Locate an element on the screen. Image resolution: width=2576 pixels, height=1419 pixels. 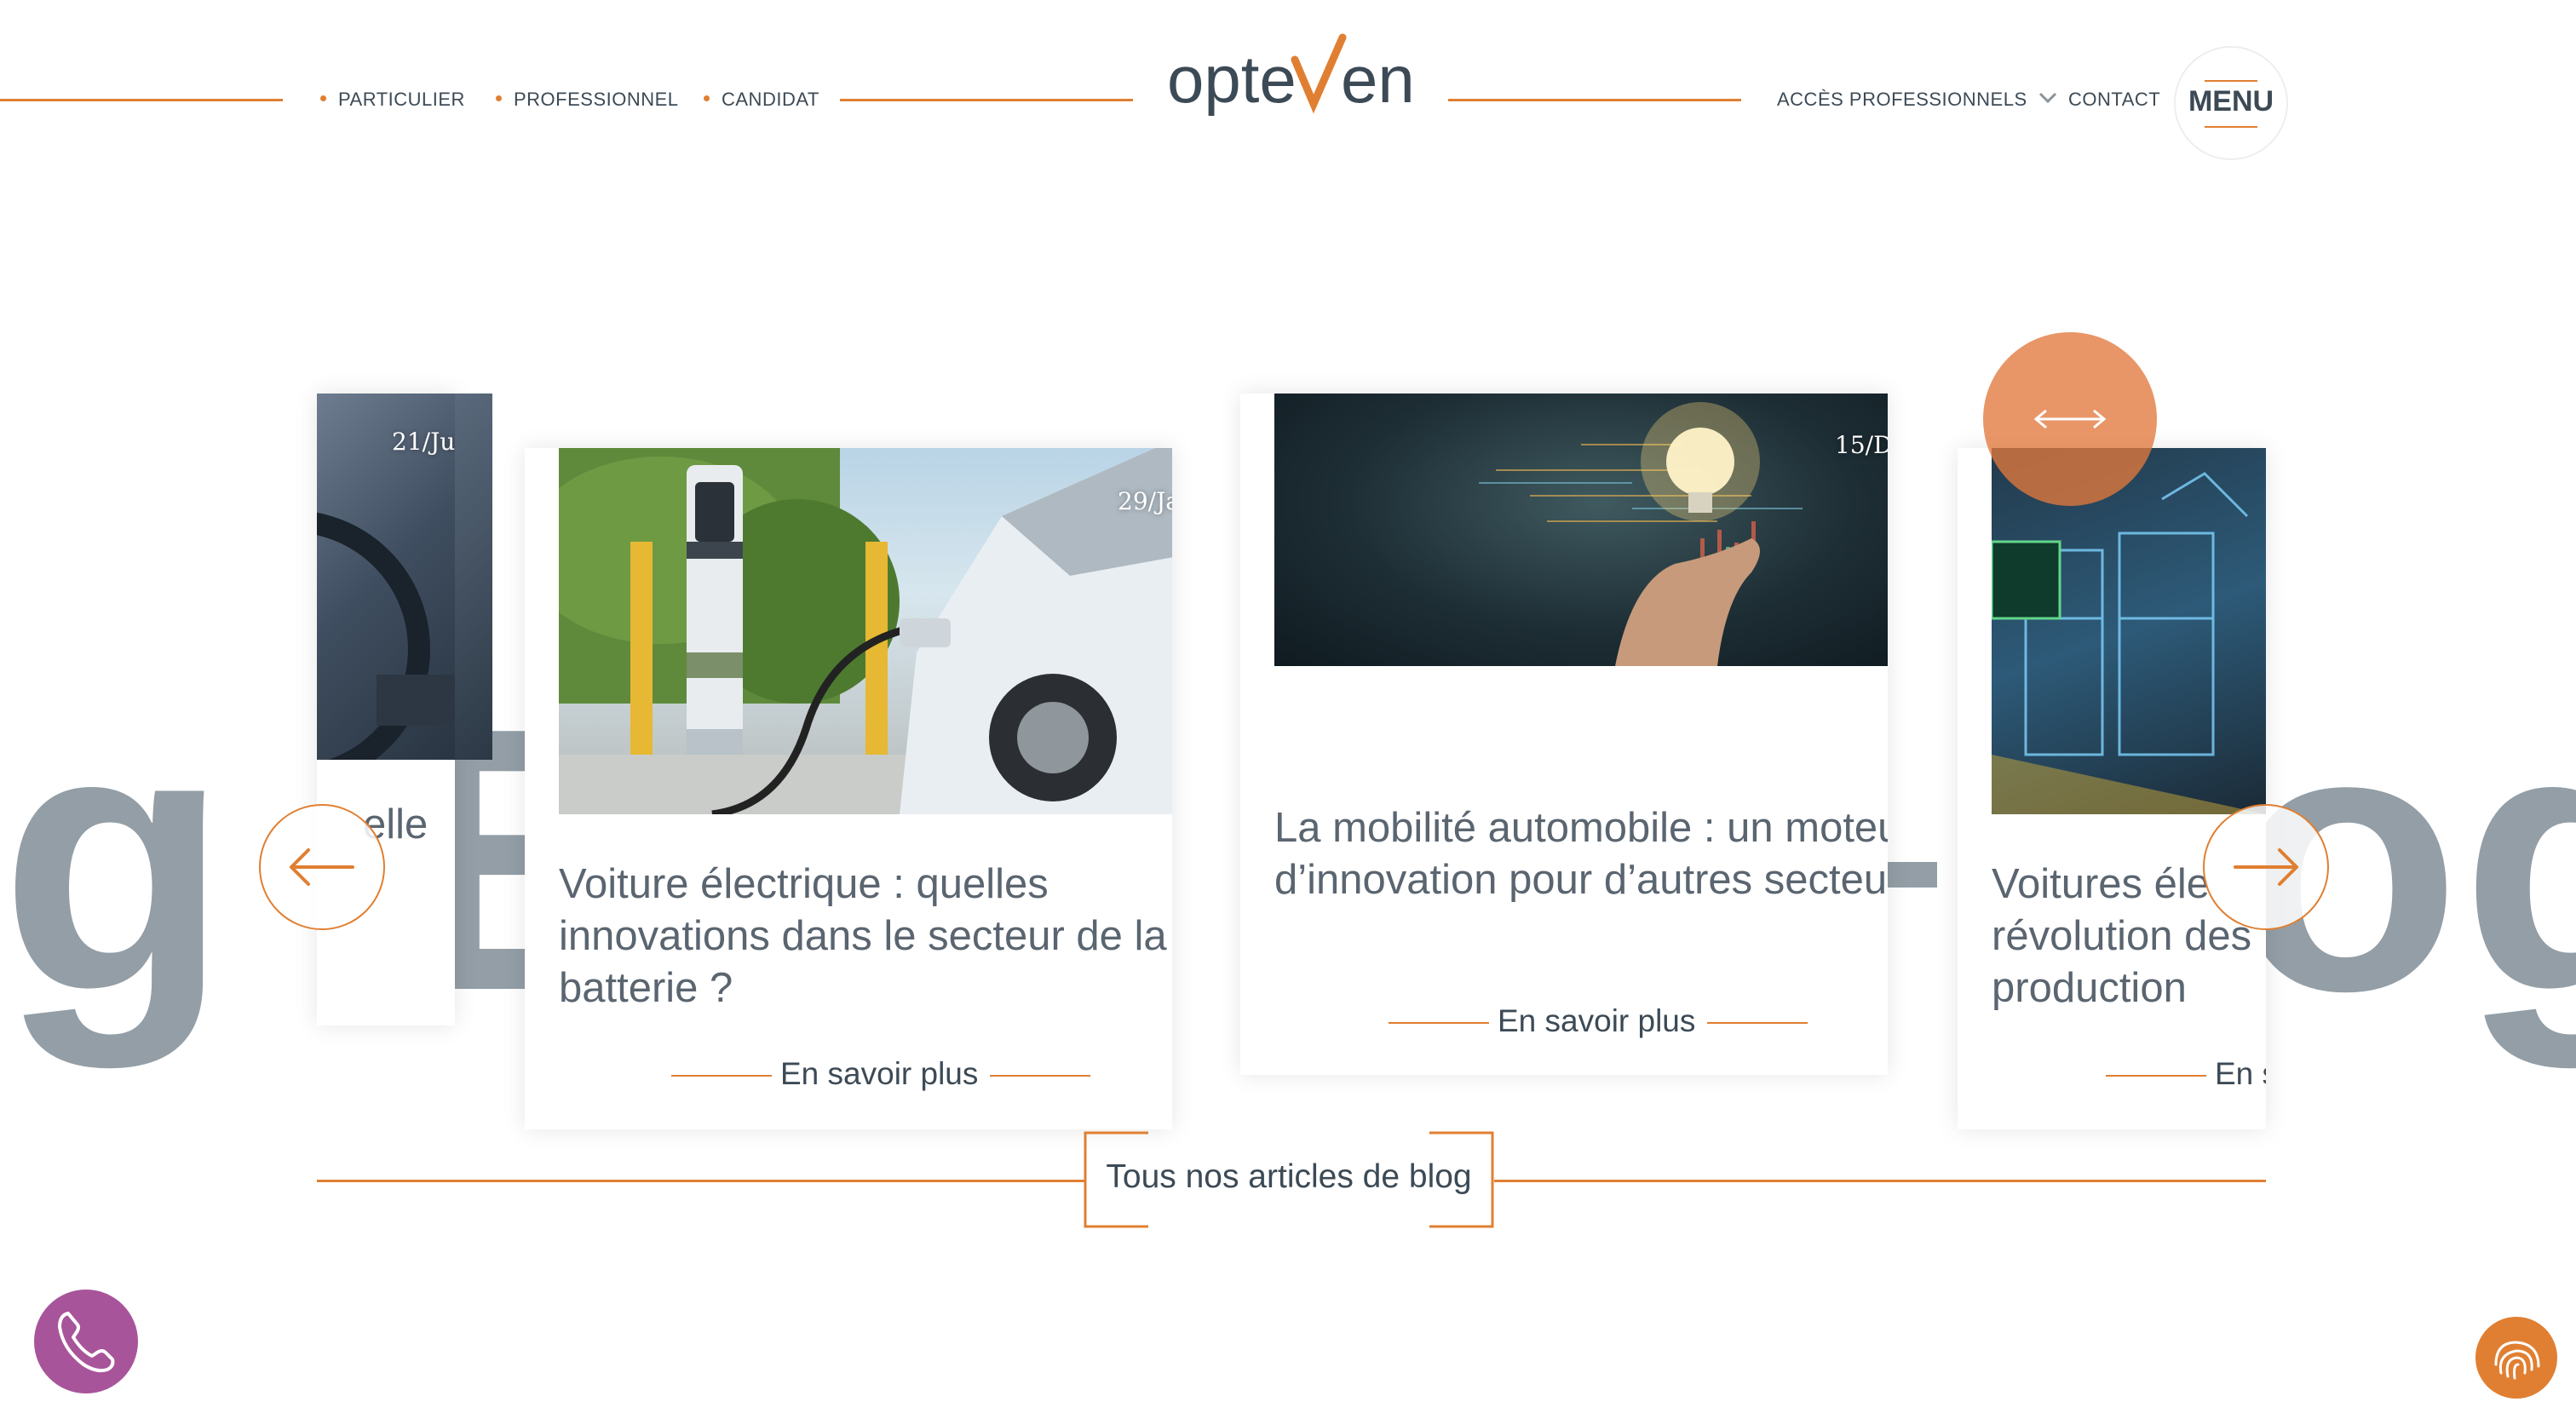
logo-text-left: opte is located at coordinates (1232, 79).